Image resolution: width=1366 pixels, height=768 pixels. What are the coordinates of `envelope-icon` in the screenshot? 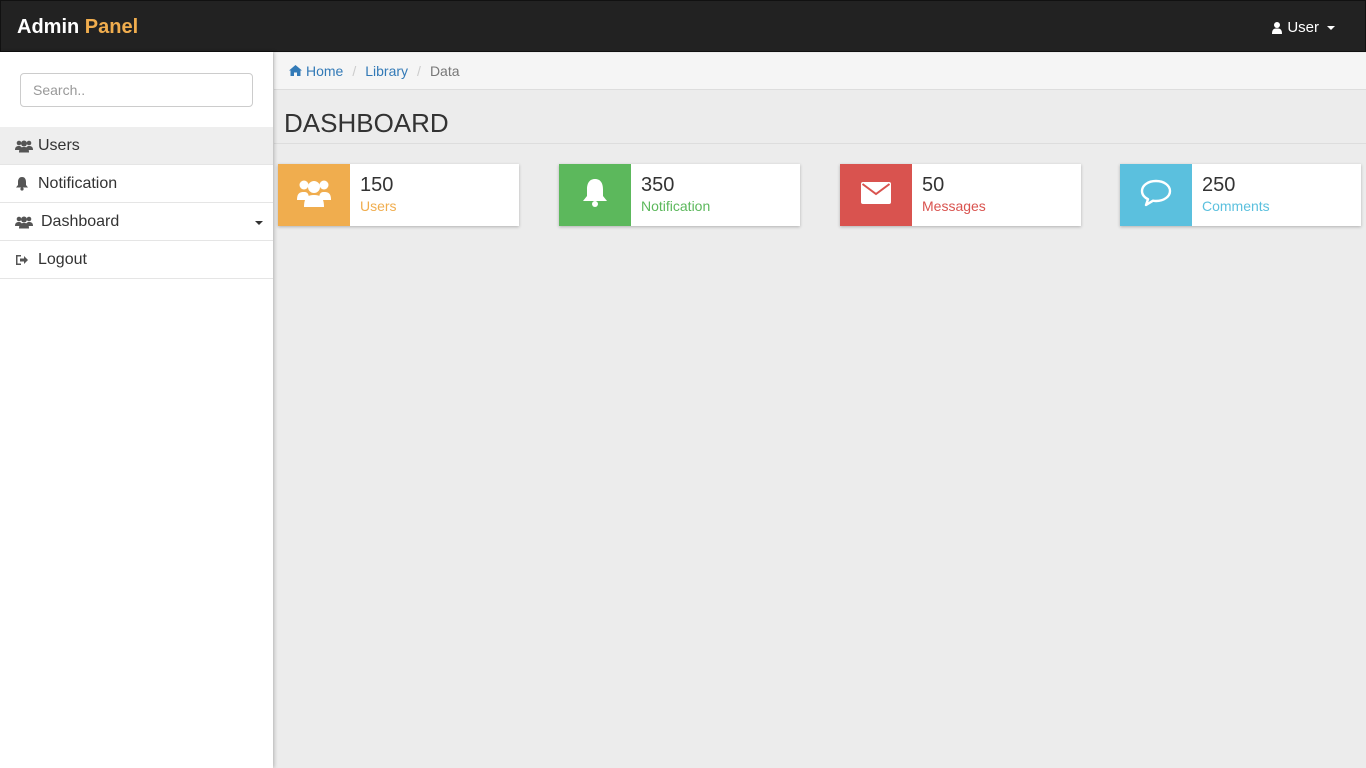 It's located at (876, 195).